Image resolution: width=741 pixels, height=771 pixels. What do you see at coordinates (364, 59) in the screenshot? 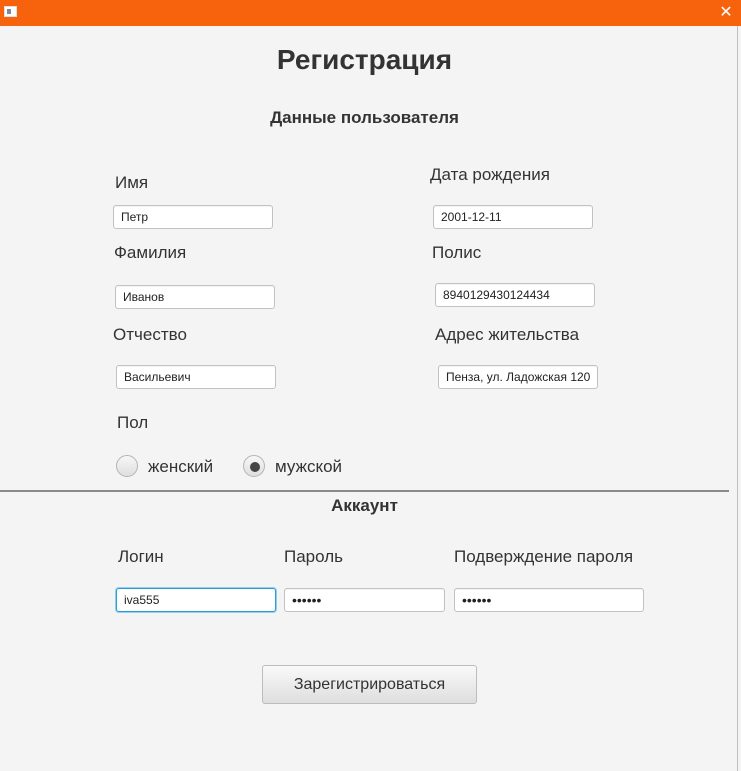
I see `page-title: Регистрация` at bounding box center [364, 59].